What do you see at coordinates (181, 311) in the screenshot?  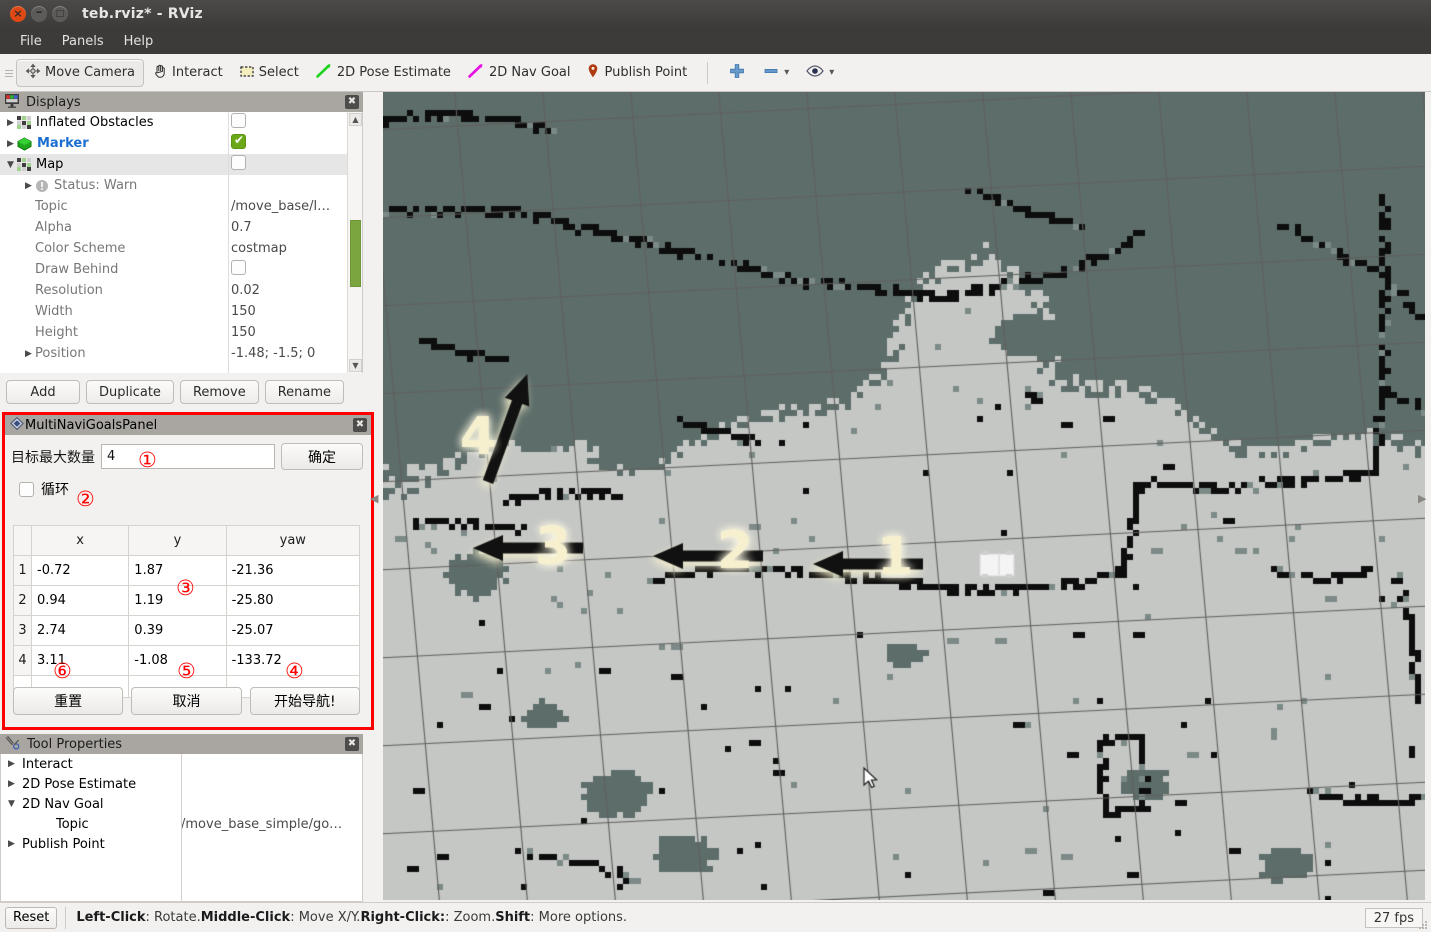 I see `display-row-width: Width 150` at bounding box center [181, 311].